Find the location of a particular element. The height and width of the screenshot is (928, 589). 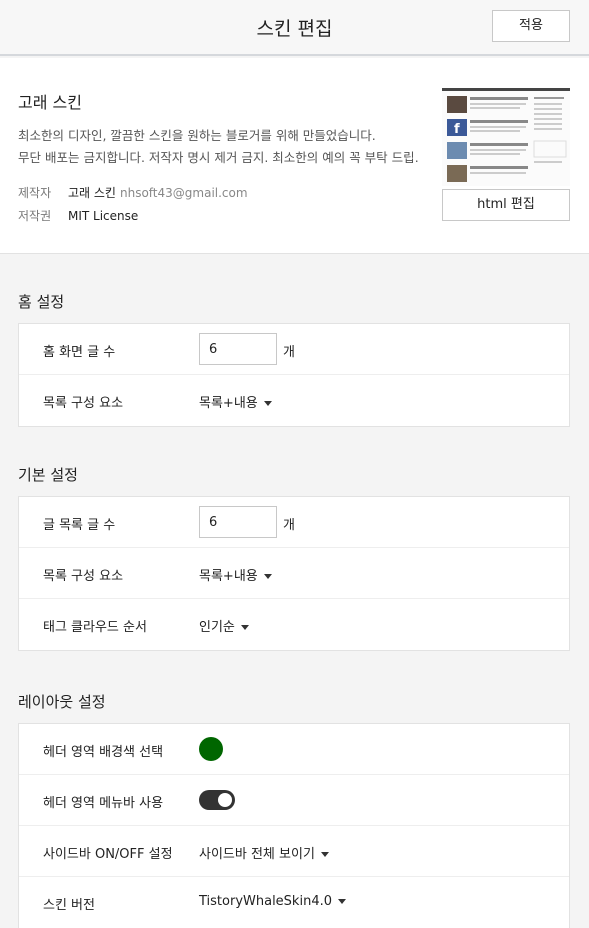

layout-settings-title: 레이아웃 설정 is located at coordinates (62, 702).